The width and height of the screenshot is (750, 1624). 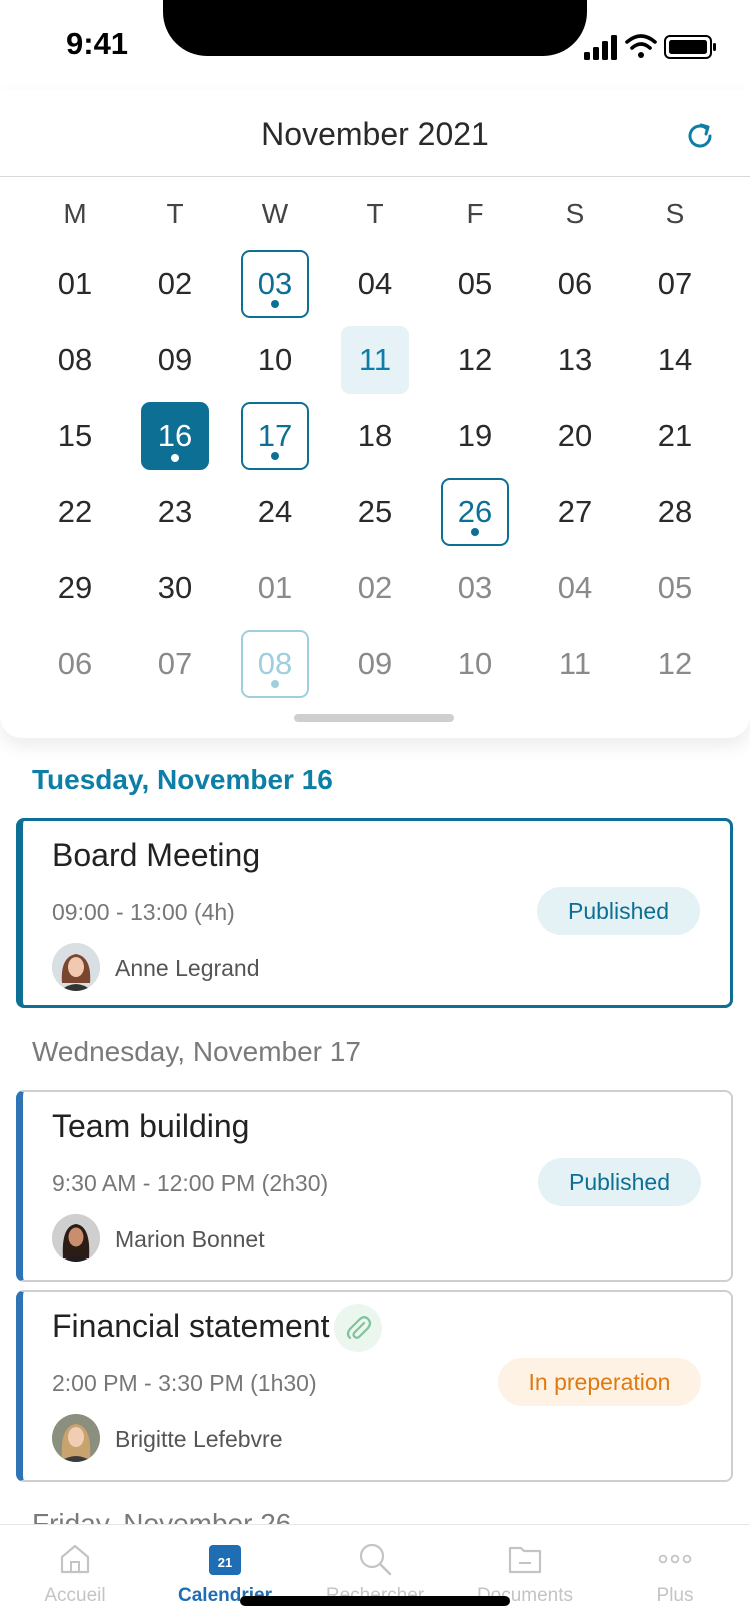 I want to click on folder-icon, so click(x=525, y=1560).